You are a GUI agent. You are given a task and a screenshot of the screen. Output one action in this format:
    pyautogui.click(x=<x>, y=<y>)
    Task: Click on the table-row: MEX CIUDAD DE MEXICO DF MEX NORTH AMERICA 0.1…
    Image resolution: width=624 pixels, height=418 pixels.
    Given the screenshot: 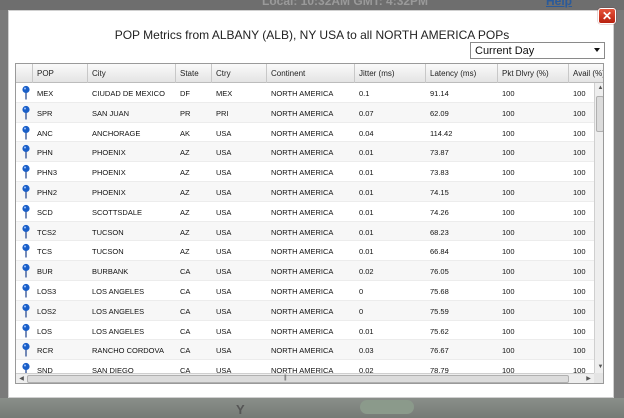 What is the action you would take?
    pyautogui.click(x=309, y=93)
    